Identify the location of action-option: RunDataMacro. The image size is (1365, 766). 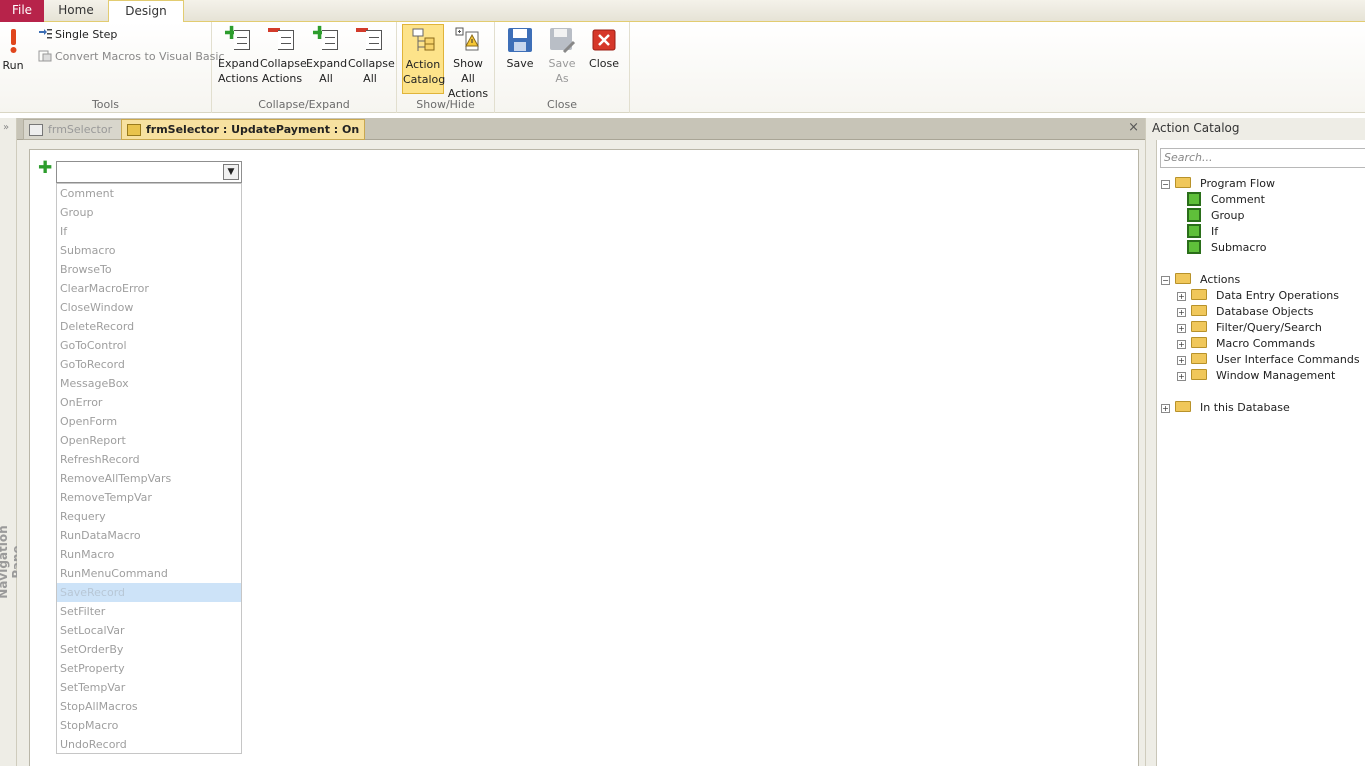
(149, 535).